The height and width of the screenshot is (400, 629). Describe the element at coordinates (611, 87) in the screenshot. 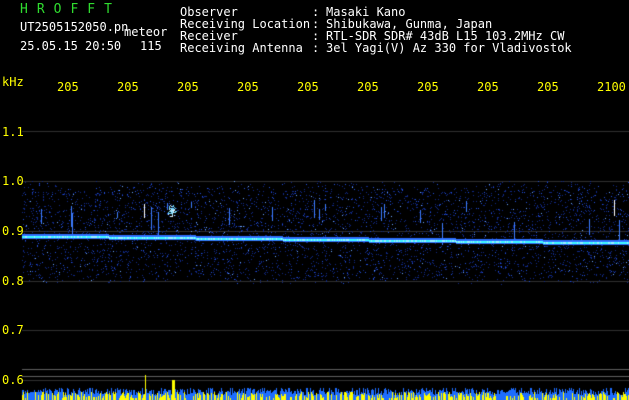

I see `x-tick-label: 2100` at that location.